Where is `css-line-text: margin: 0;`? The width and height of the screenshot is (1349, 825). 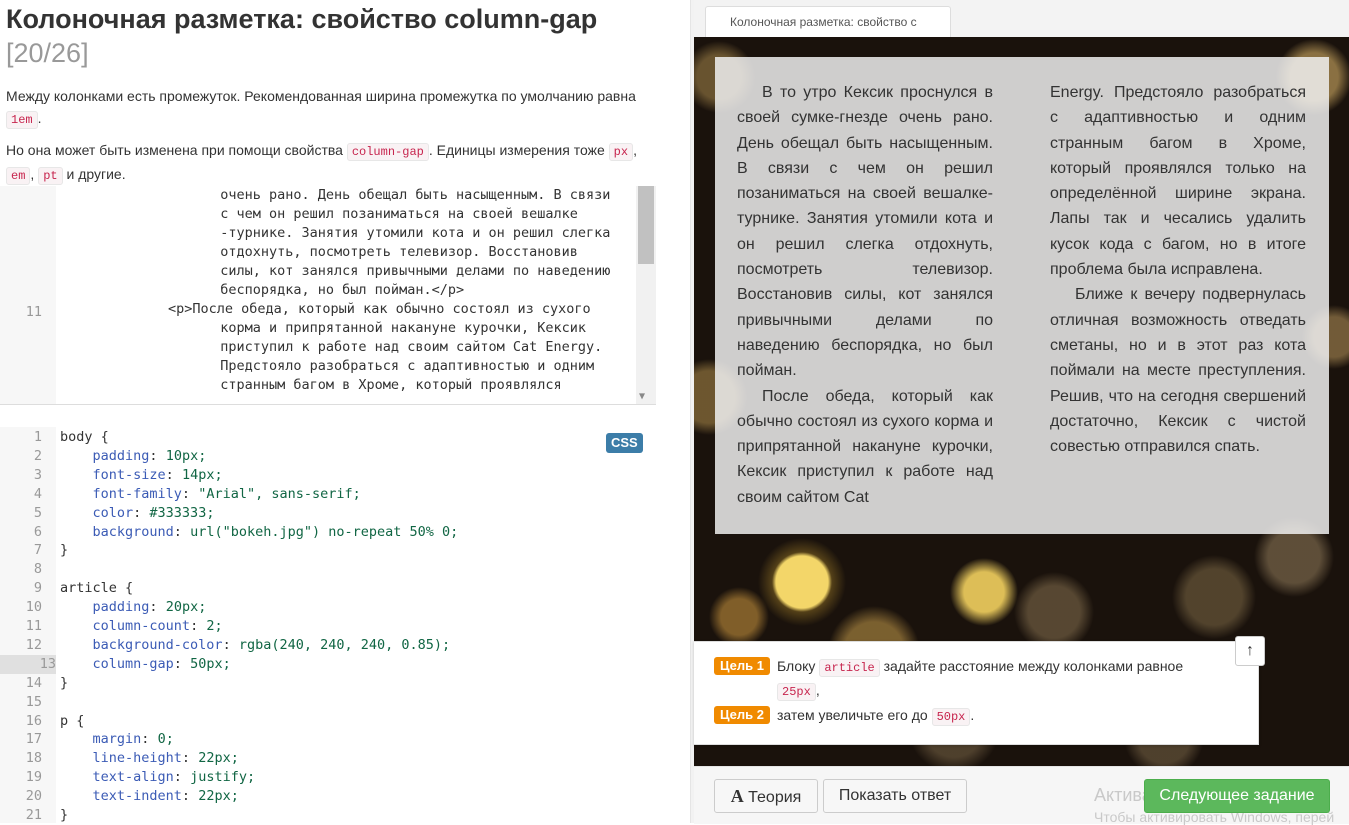 css-line-text: margin: 0; is located at coordinates (133, 739).